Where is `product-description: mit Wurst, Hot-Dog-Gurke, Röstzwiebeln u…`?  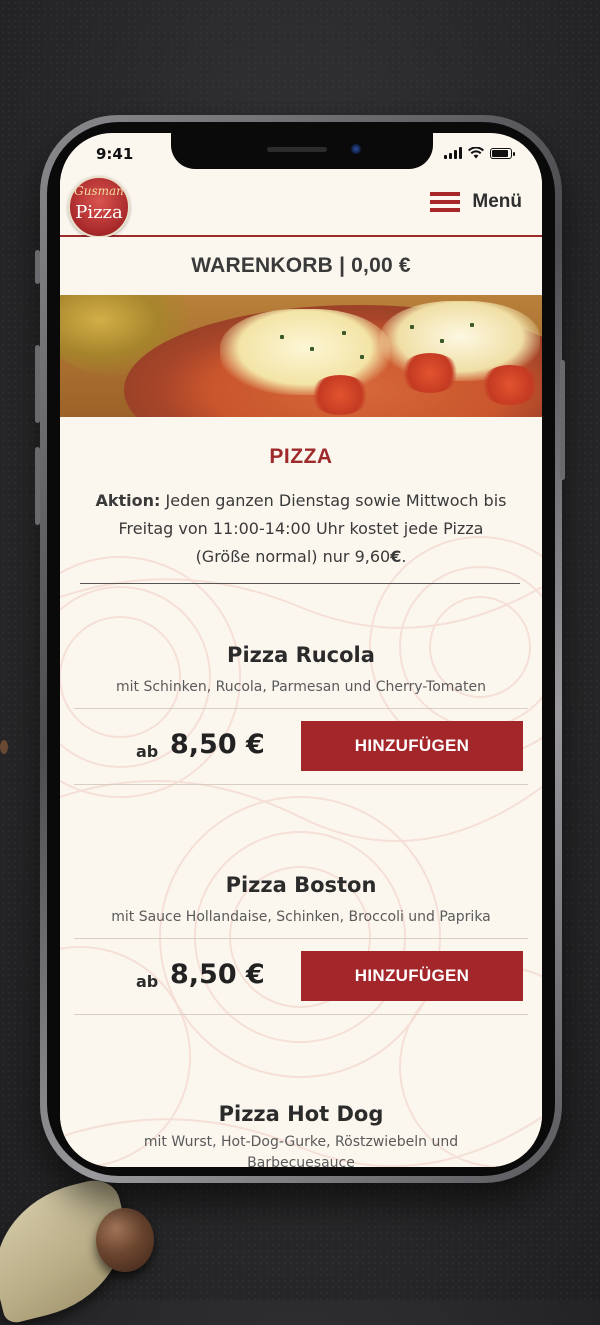 product-description: mit Wurst, Hot-Dog-Gurke, Röstzwiebeln u… is located at coordinates (301, 1150).